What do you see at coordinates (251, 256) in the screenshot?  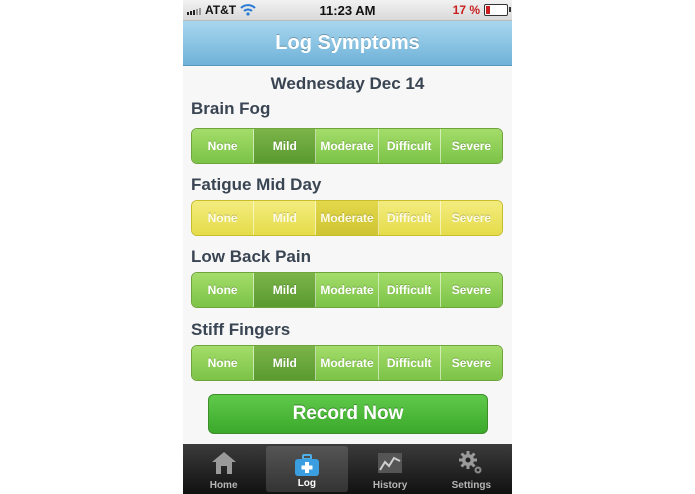 I see `symptom-title: Low Back Pain` at bounding box center [251, 256].